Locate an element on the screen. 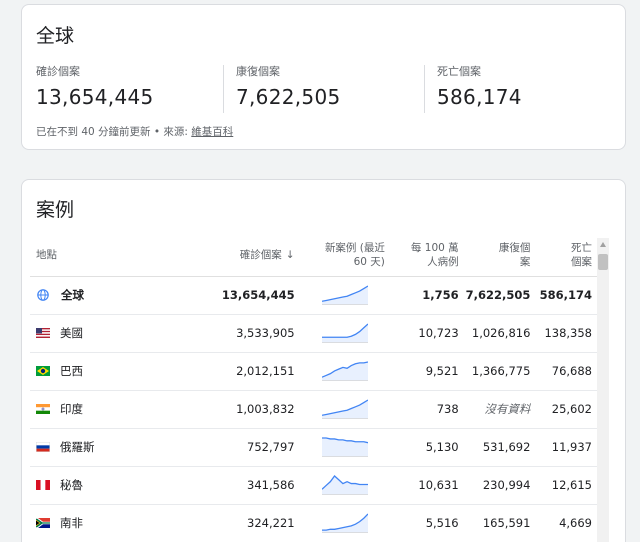  table-row: 美國 3,533,905 10,723 1,026,816 138,358 is located at coordinates (314, 333).